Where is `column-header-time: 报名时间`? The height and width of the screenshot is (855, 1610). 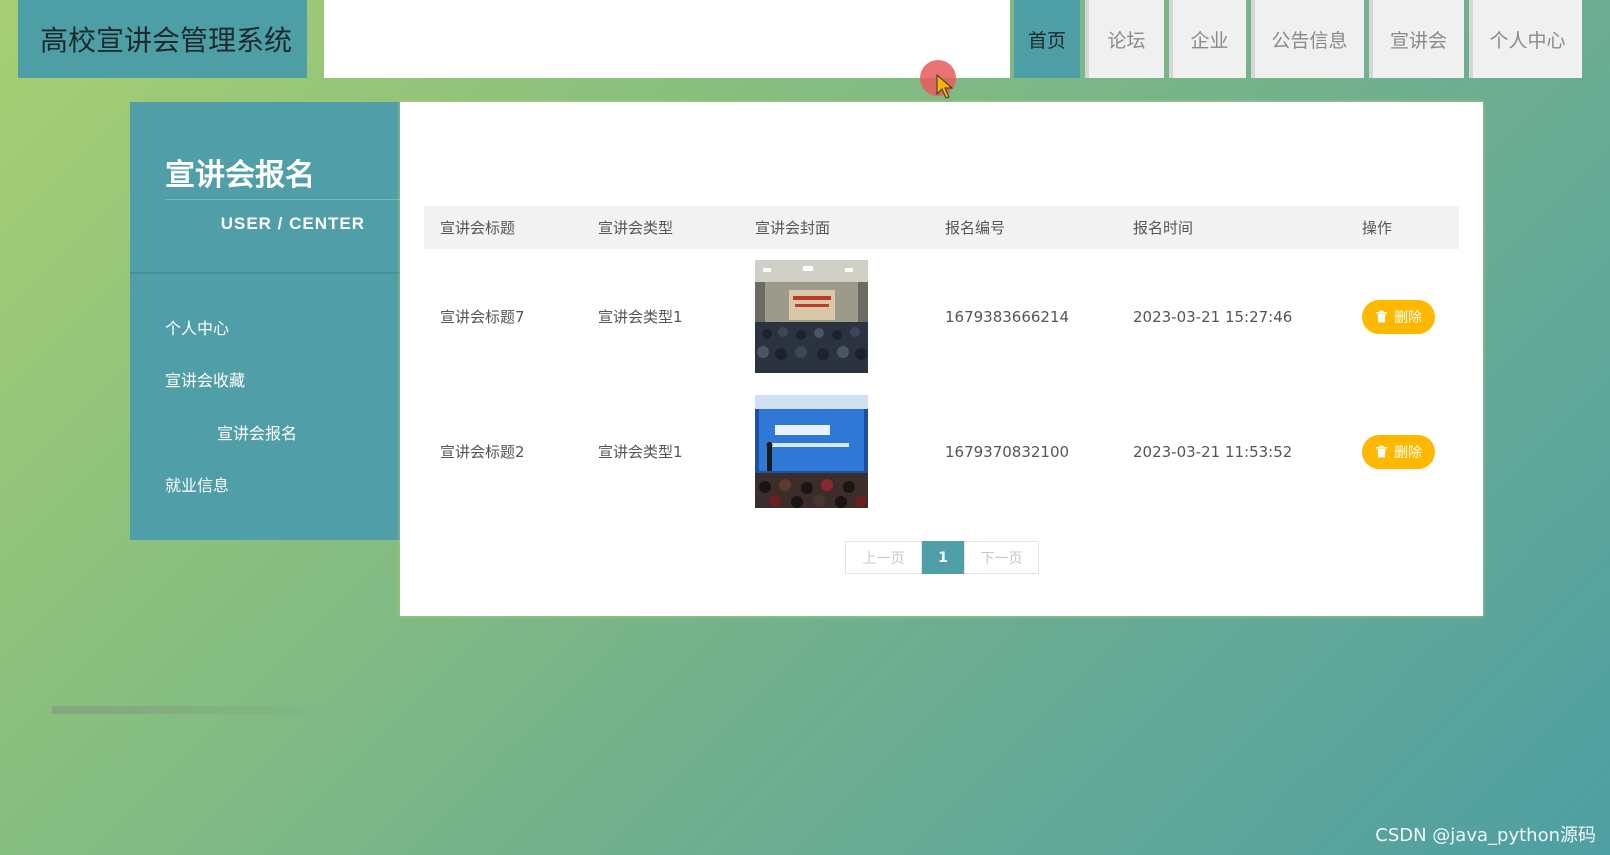
column-header-time: 报名时间 is located at coordinates (1163, 228).